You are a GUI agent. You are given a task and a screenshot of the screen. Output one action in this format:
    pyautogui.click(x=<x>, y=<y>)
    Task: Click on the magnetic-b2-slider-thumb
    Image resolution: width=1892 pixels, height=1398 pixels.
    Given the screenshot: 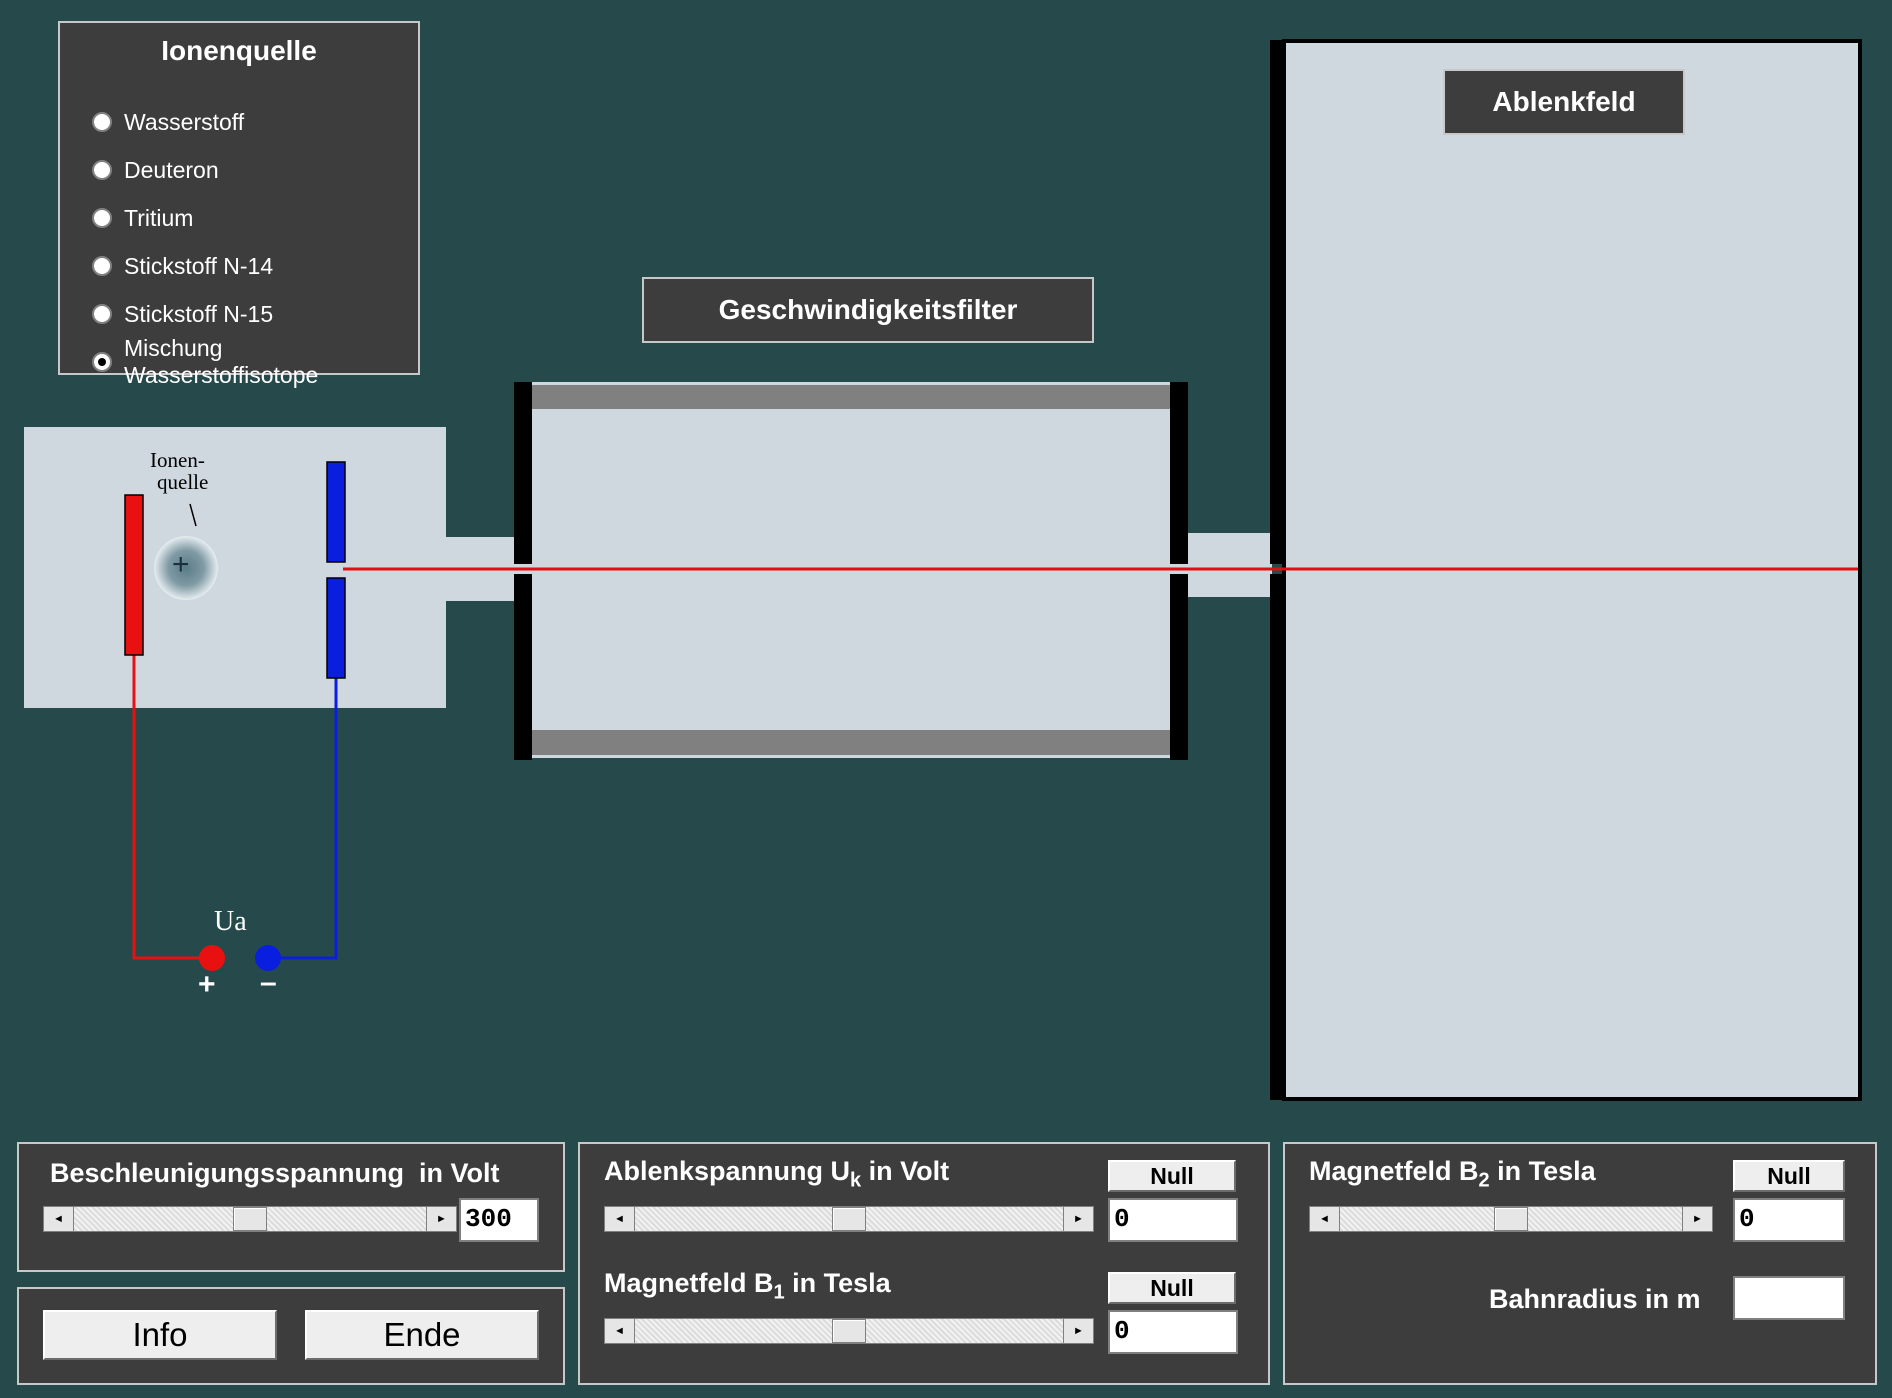 What is the action you would take?
    pyautogui.click(x=1511, y=1219)
    